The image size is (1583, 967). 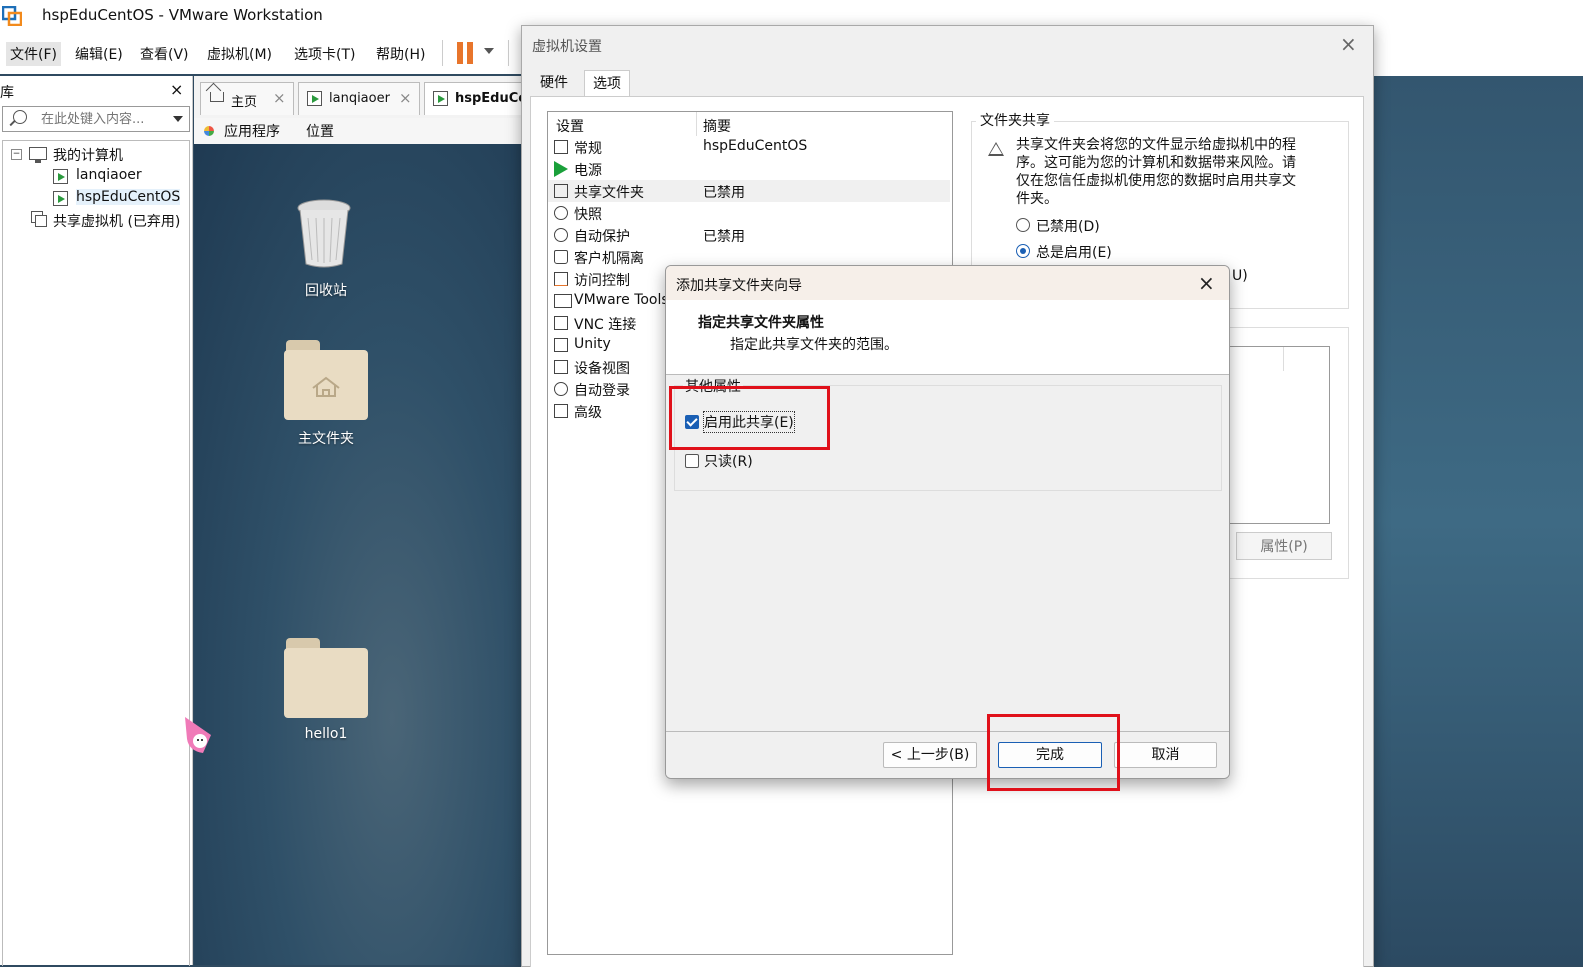 I want to click on properties-button: 属性(P), so click(x=1284, y=546).